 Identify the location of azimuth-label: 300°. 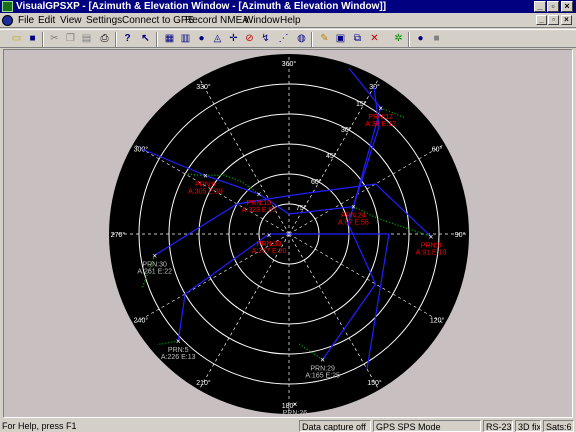
(141, 150).